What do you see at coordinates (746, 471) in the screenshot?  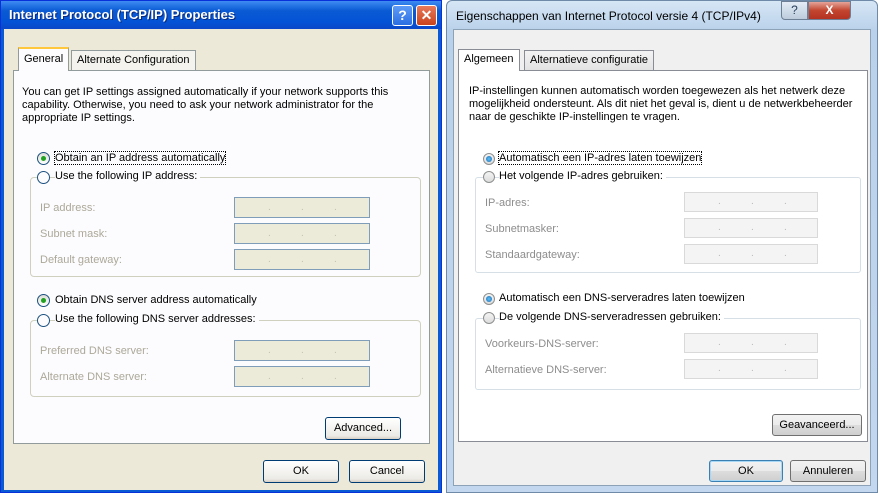 I see `vista-ok-button: OK` at bounding box center [746, 471].